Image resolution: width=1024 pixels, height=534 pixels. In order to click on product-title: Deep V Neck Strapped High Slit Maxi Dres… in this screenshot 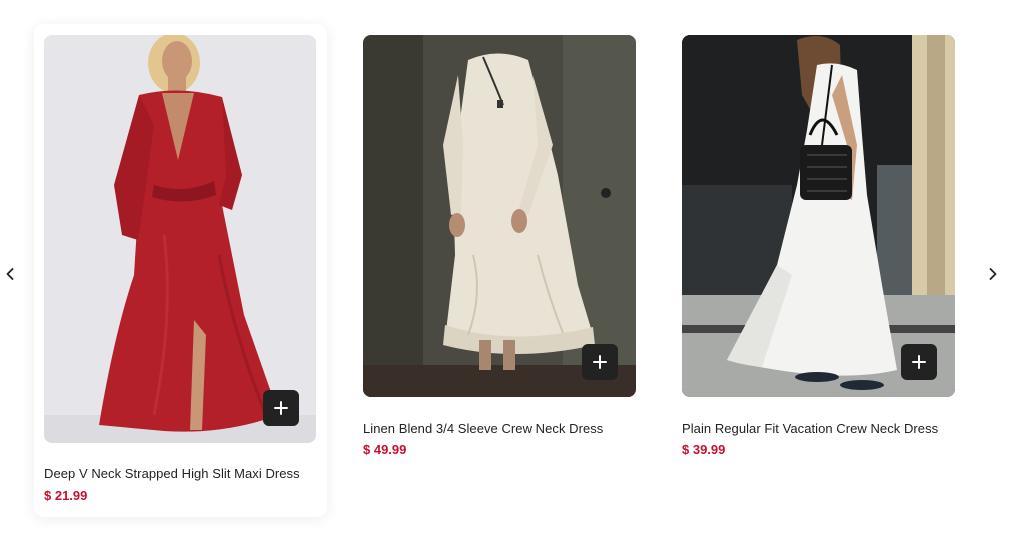, I will do `click(172, 473)`.